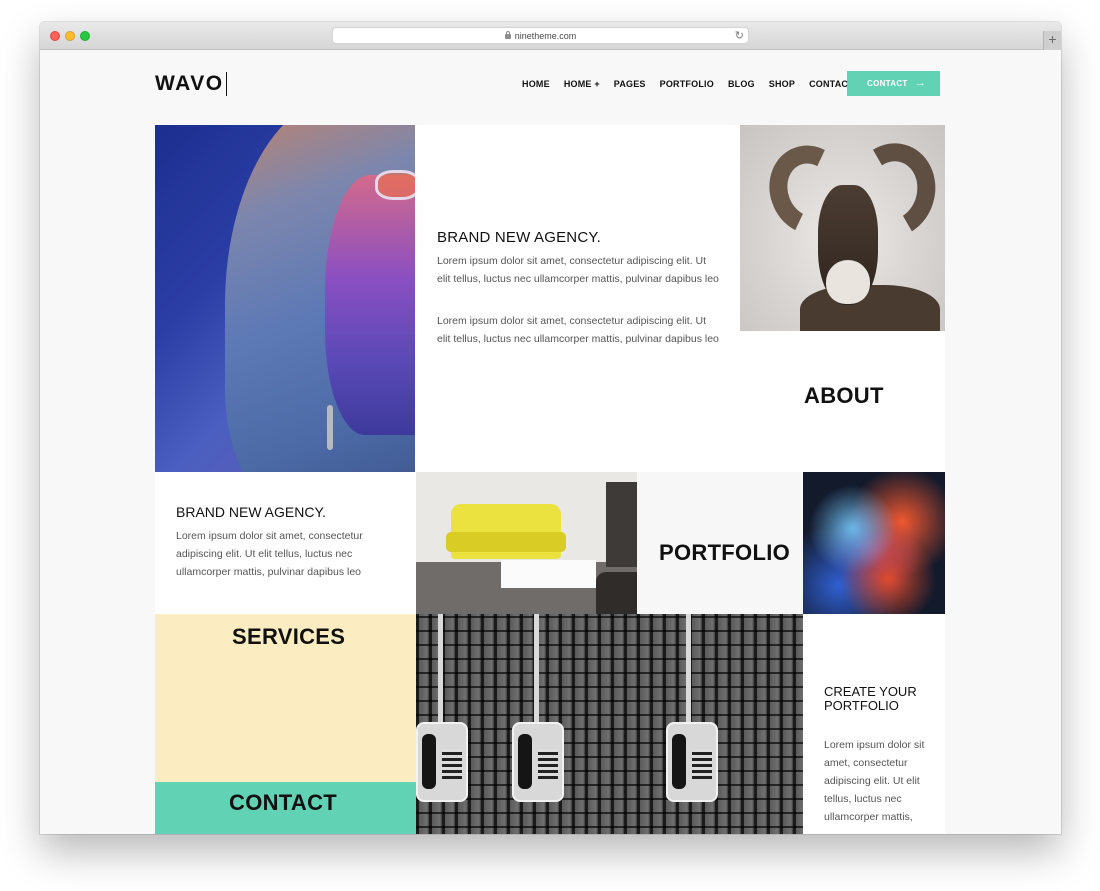 The height and width of the screenshot is (891, 1100). I want to click on contact-cta-button: CONTACT →, so click(893, 83).